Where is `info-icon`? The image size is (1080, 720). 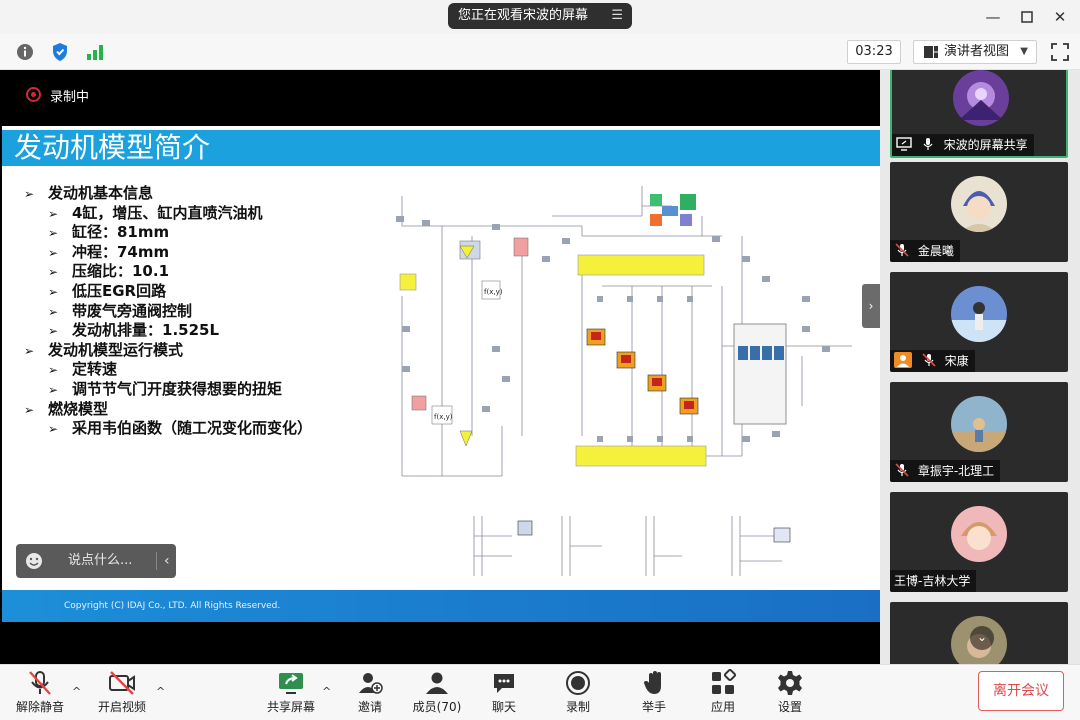 info-icon is located at coordinates (25, 52).